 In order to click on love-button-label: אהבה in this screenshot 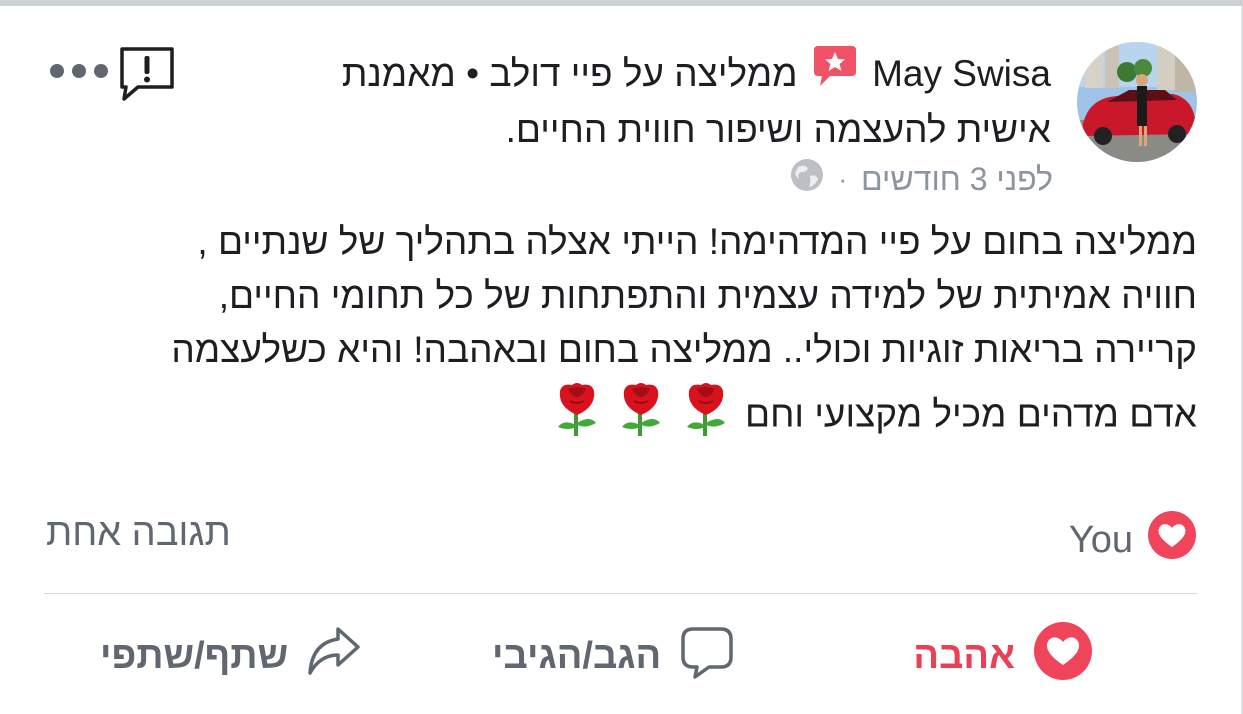, I will do `click(964, 655)`.